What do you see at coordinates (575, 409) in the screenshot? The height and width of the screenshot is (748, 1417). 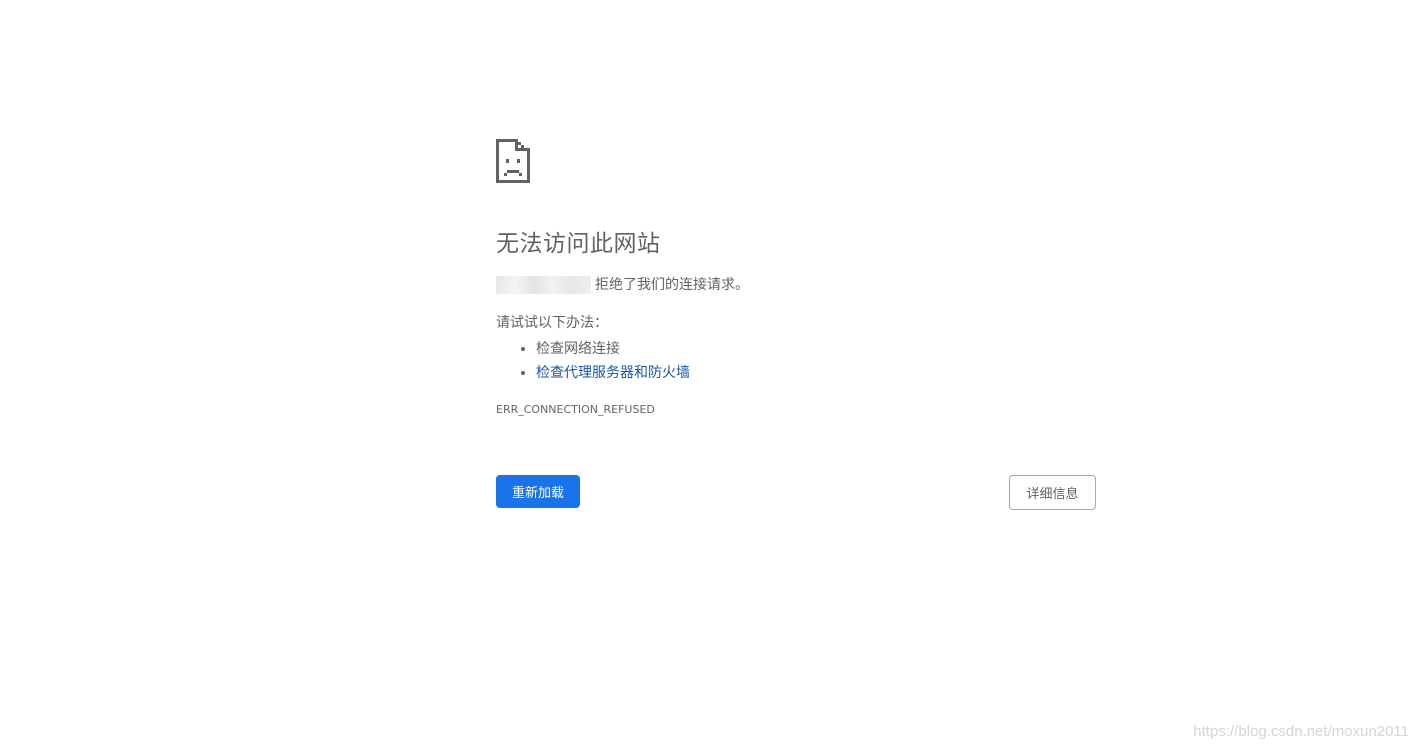 I see `error-code: ERR_CONNECTION_REFUSED` at bounding box center [575, 409].